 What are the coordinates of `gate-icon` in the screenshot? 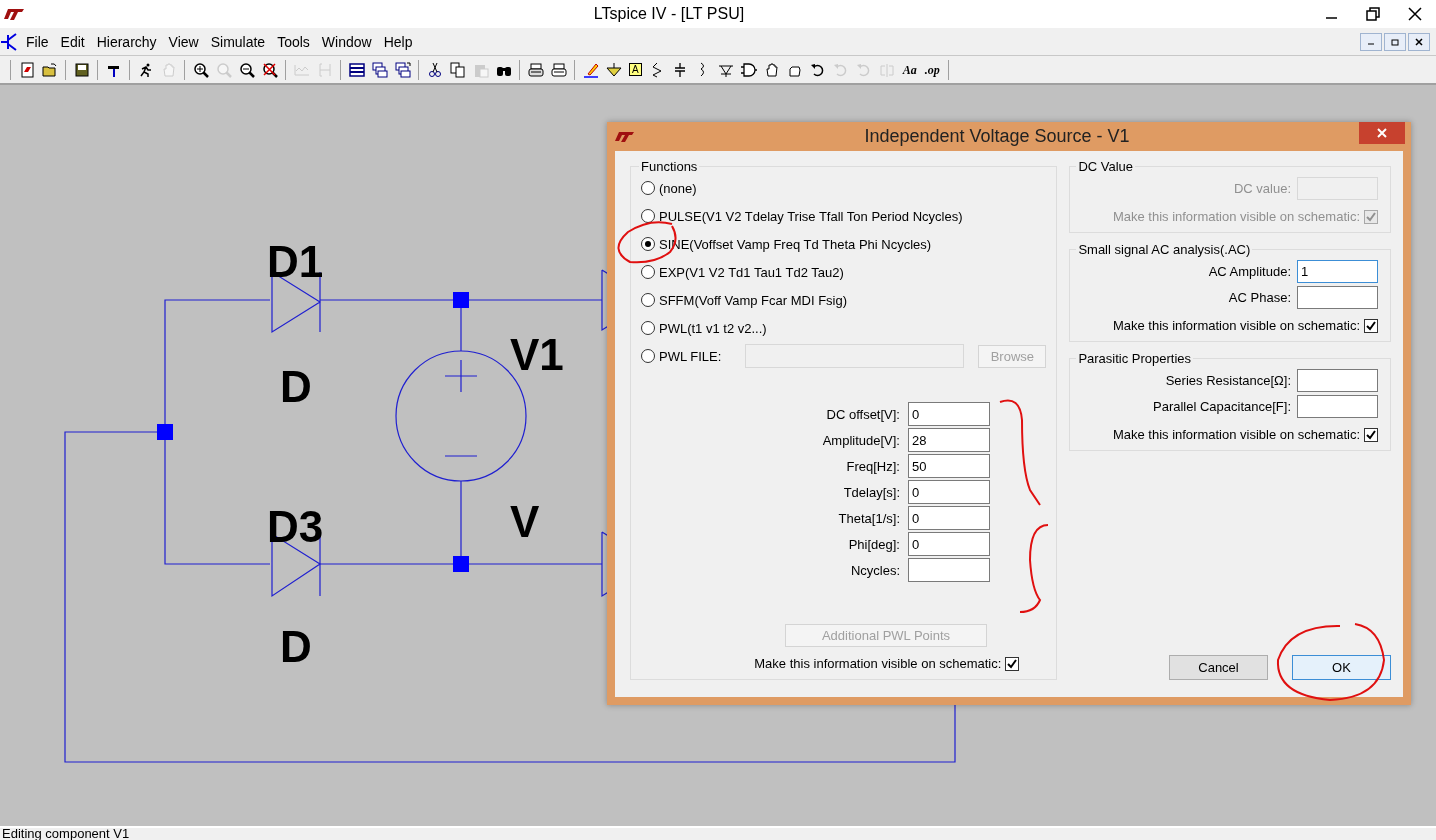 It's located at (749, 69).